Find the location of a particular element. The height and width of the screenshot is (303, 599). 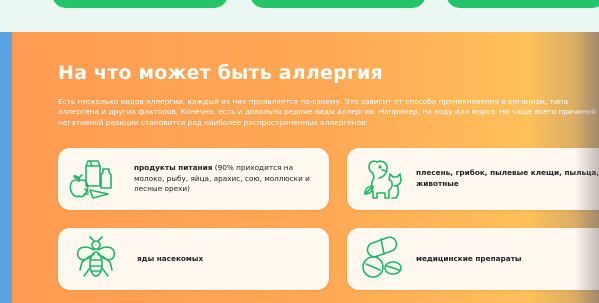

food-card-title: продукты питания is located at coordinates (173, 167).